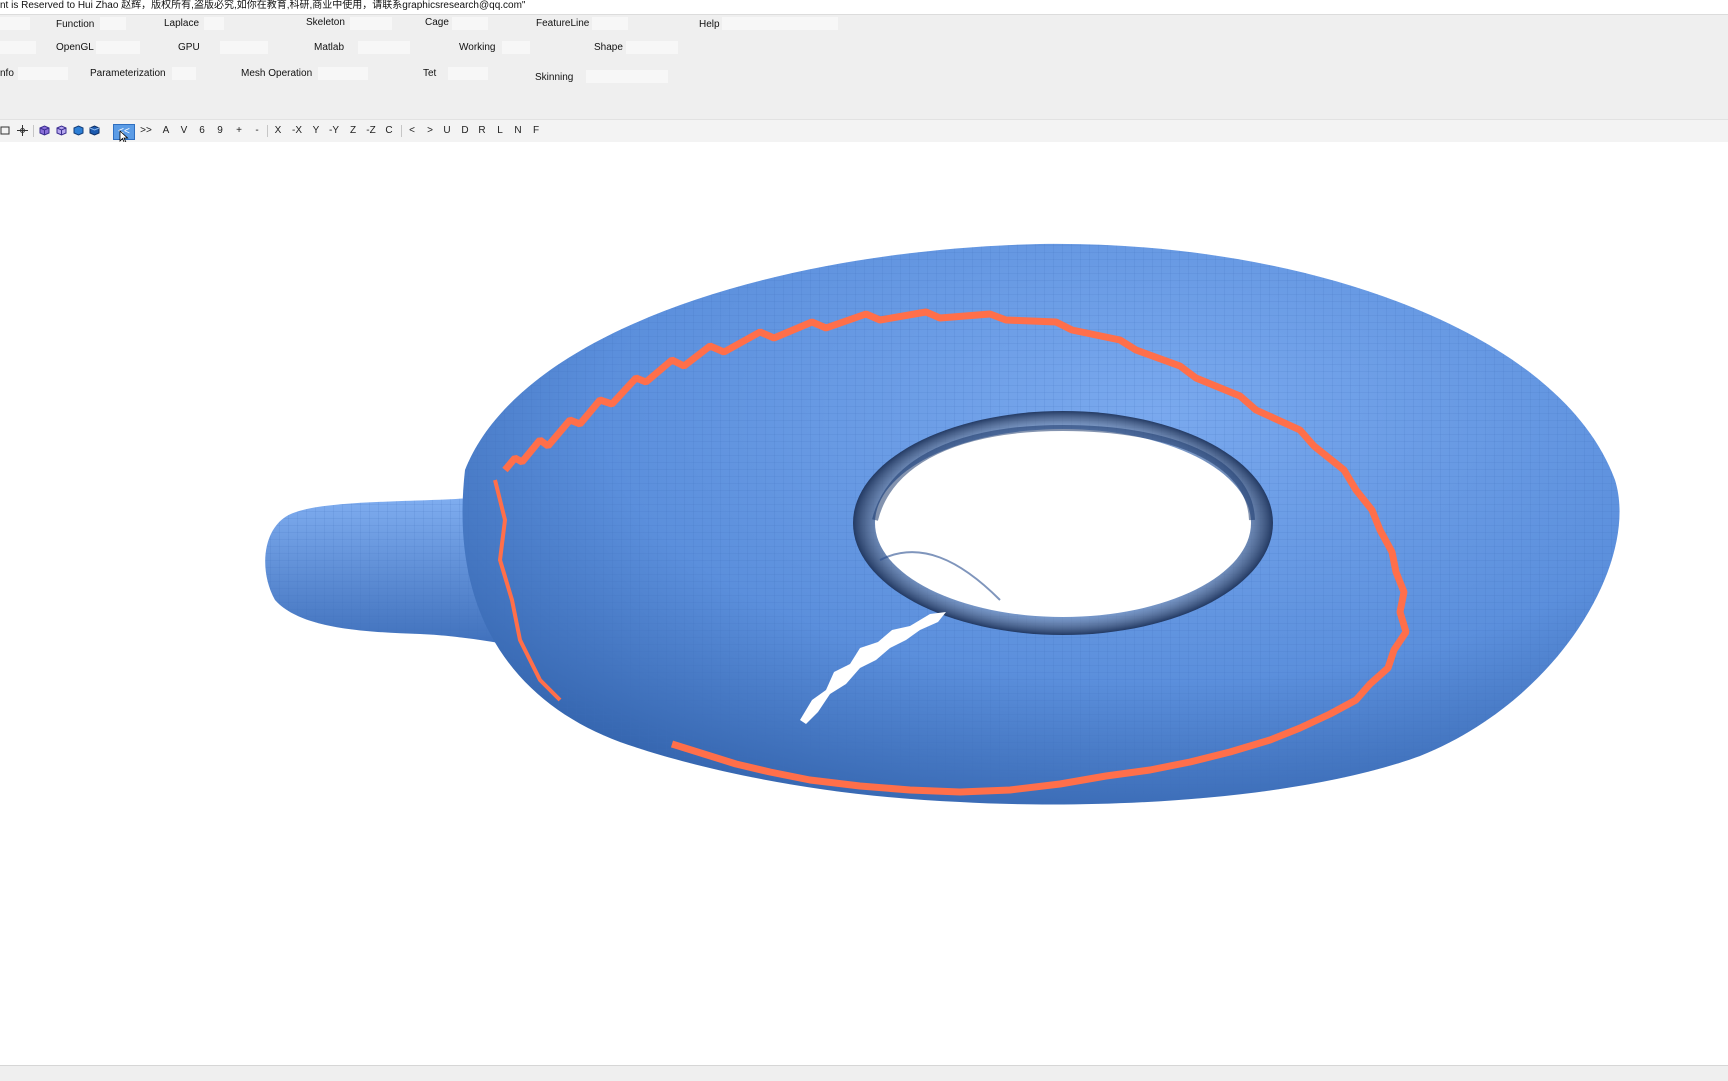 The height and width of the screenshot is (1081, 1728). I want to click on nav-f-button: F, so click(536, 131).